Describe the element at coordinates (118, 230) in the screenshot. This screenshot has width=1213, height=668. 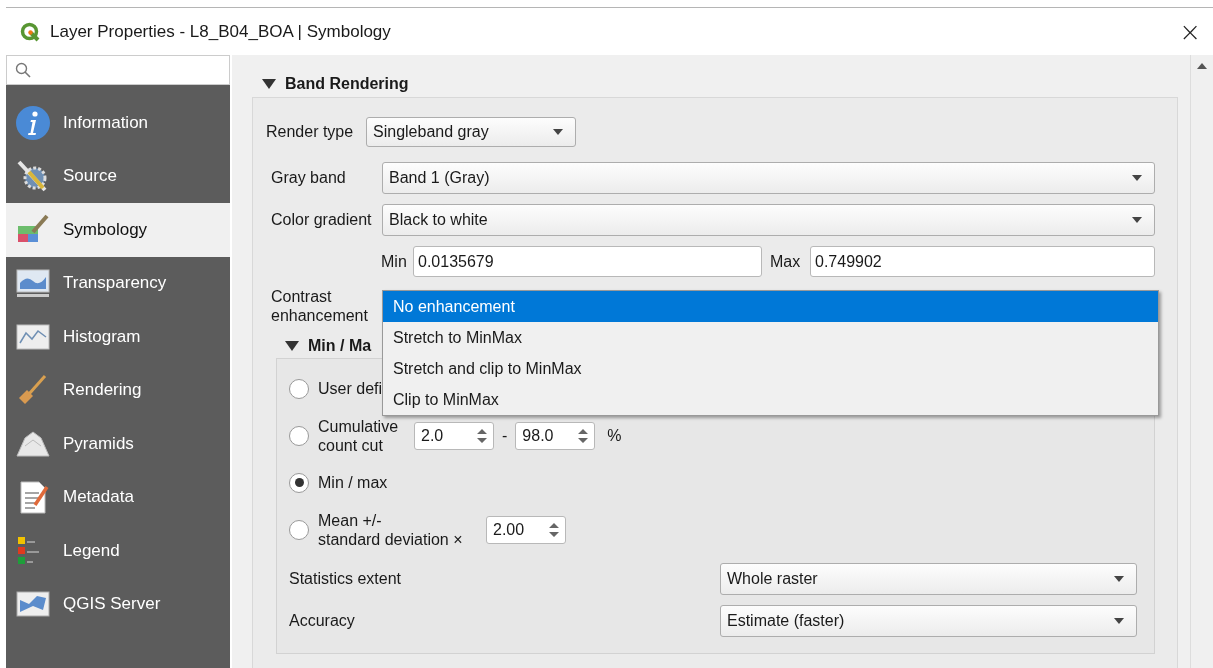
I see `sidebar-item: Symbology` at that location.